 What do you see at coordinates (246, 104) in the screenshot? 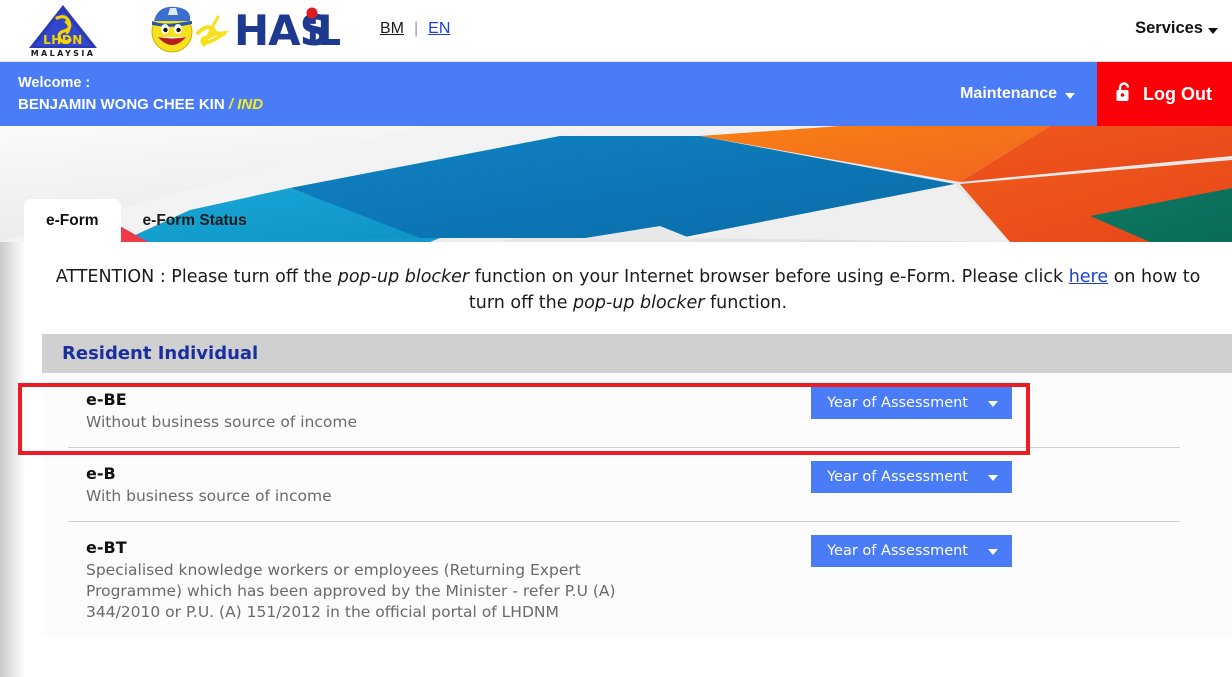
I see `welcome-user-type: / IND` at bounding box center [246, 104].